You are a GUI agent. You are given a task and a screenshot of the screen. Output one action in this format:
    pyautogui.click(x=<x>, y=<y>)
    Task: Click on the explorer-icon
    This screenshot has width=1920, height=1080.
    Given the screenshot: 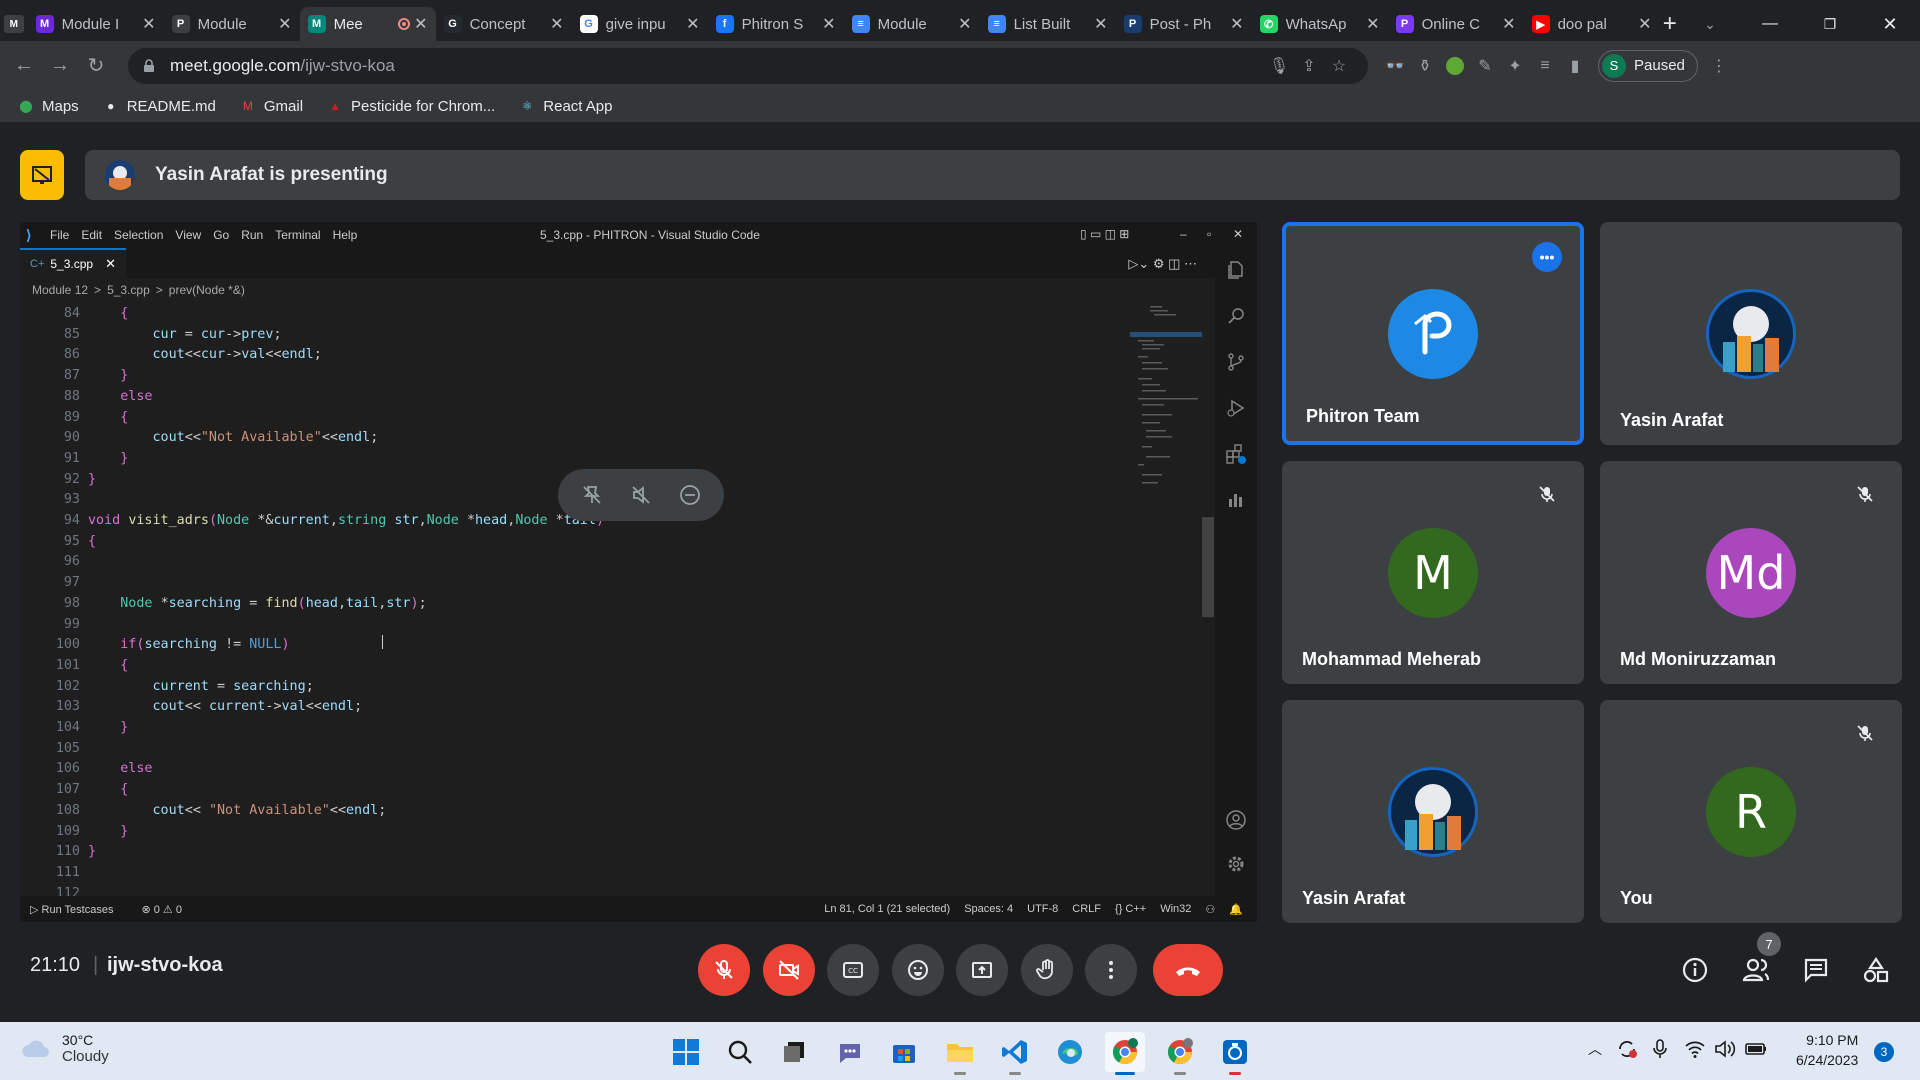 What is the action you would take?
    pyautogui.click(x=1236, y=270)
    